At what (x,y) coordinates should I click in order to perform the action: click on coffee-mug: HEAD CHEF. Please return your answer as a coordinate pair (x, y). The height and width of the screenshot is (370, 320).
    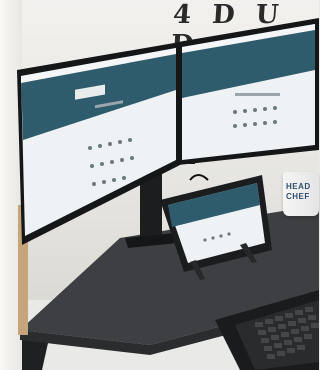
    Looking at the image, I should click on (301, 194).